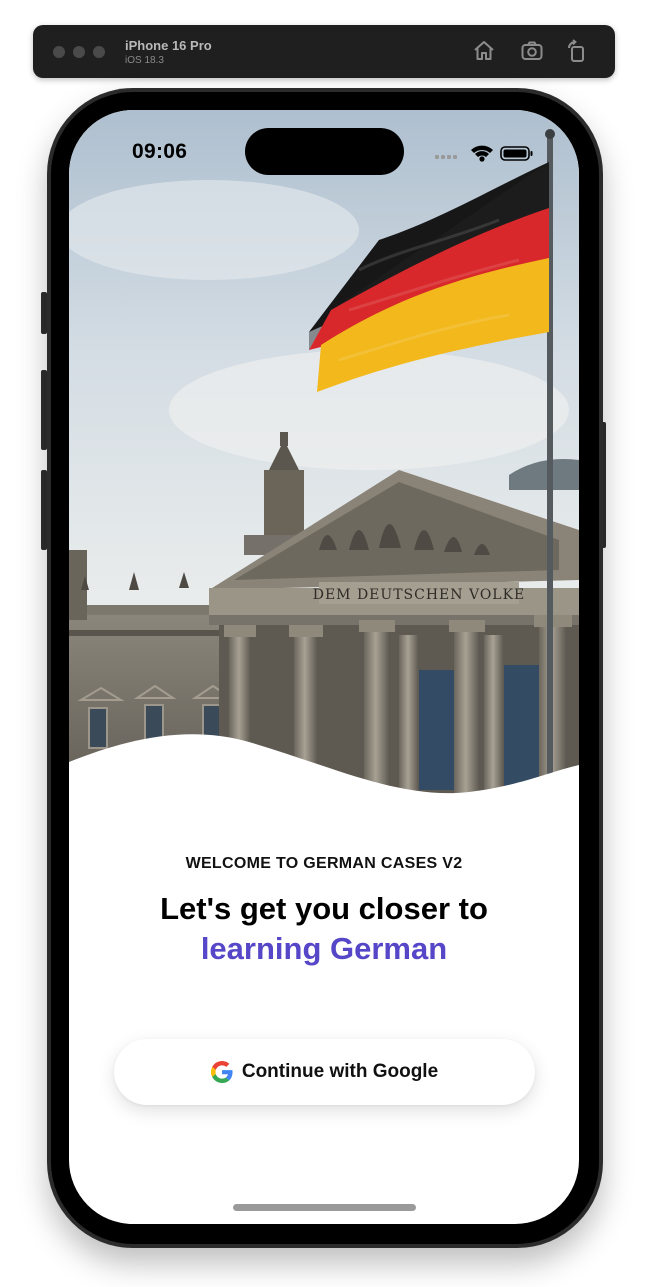 This screenshot has width=648, height=1287. Describe the element at coordinates (419, 595) in the screenshot. I see `inscription-text: DEM DEUTSCHEN VOLKE` at that location.